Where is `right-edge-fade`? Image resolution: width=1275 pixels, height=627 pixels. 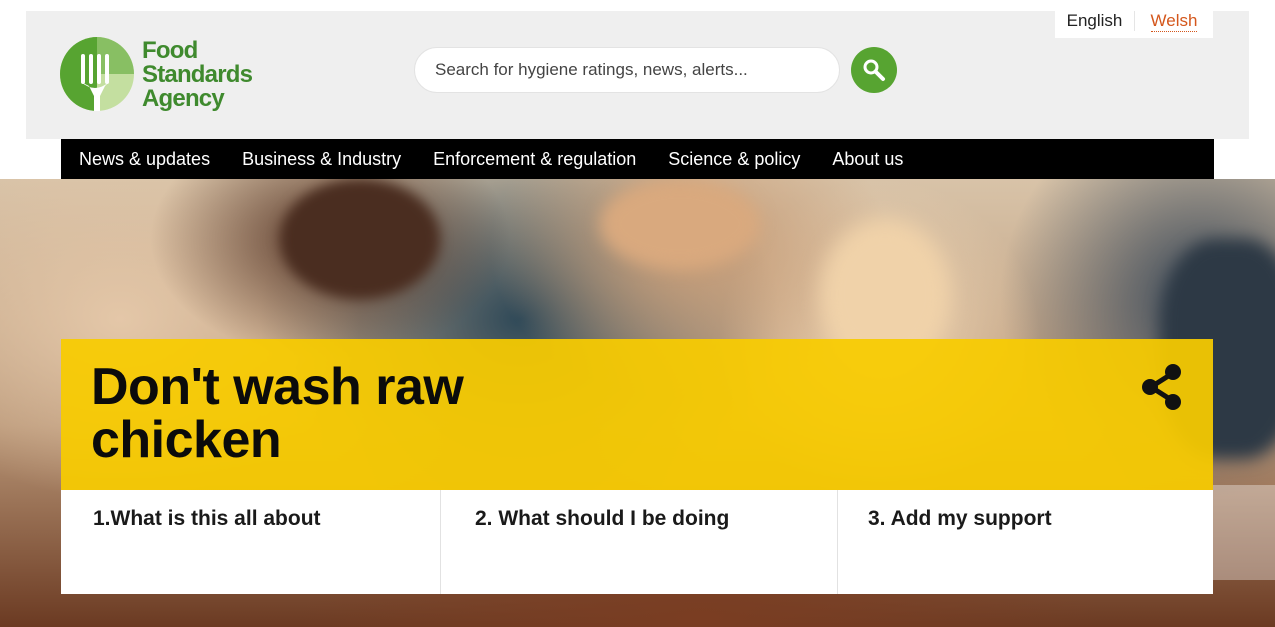 right-edge-fade is located at coordinates (1244, 532).